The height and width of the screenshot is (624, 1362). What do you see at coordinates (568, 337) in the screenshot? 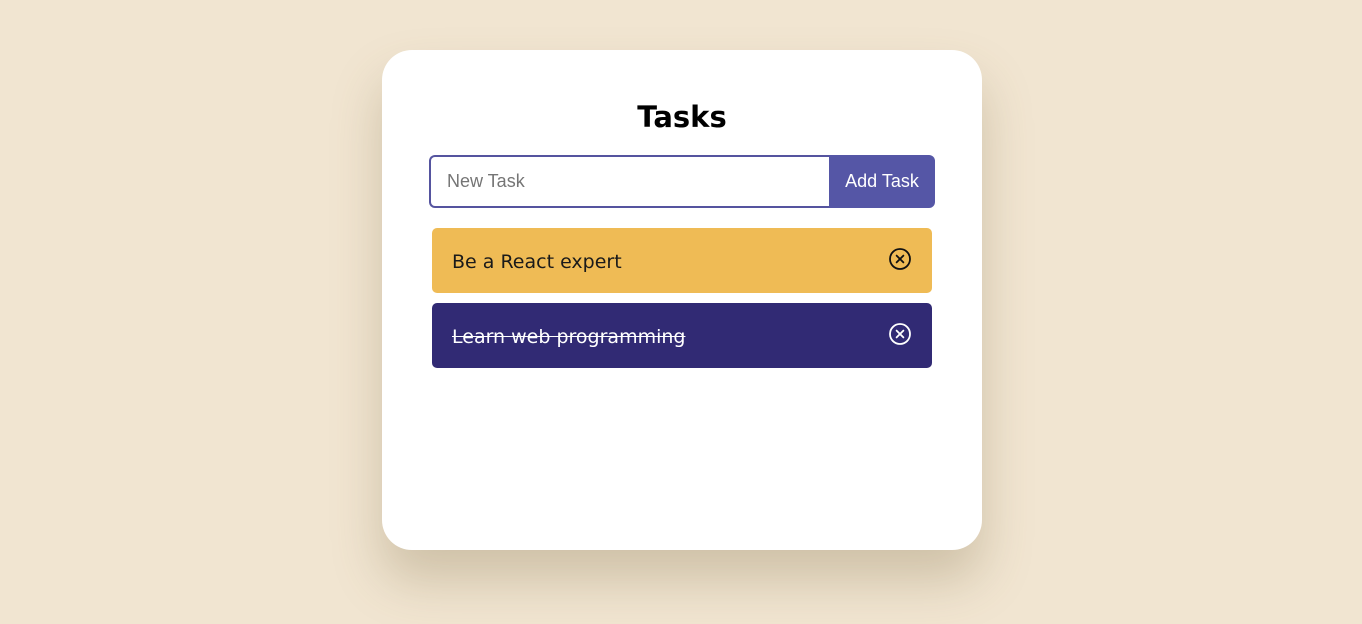
I see `task-label: Learn web programming` at bounding box center [568, 337].